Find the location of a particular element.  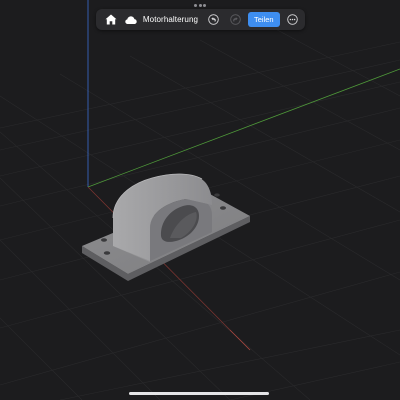

more-button is located at coordinates (292, 19).